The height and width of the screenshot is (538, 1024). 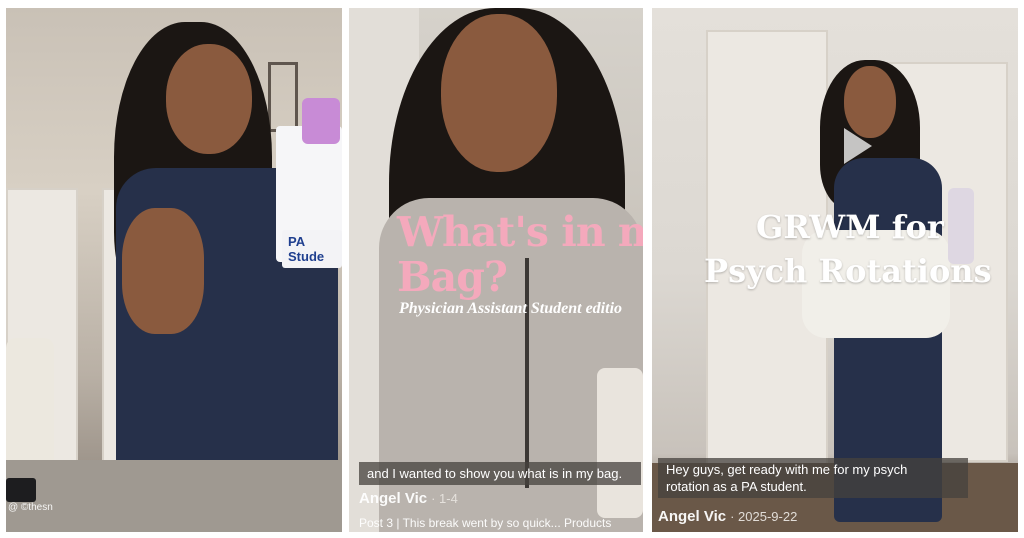 What do you see at coordinates (620, 443) in the screenshot?
I see `tote-bag` at bounding box center [620, 443].